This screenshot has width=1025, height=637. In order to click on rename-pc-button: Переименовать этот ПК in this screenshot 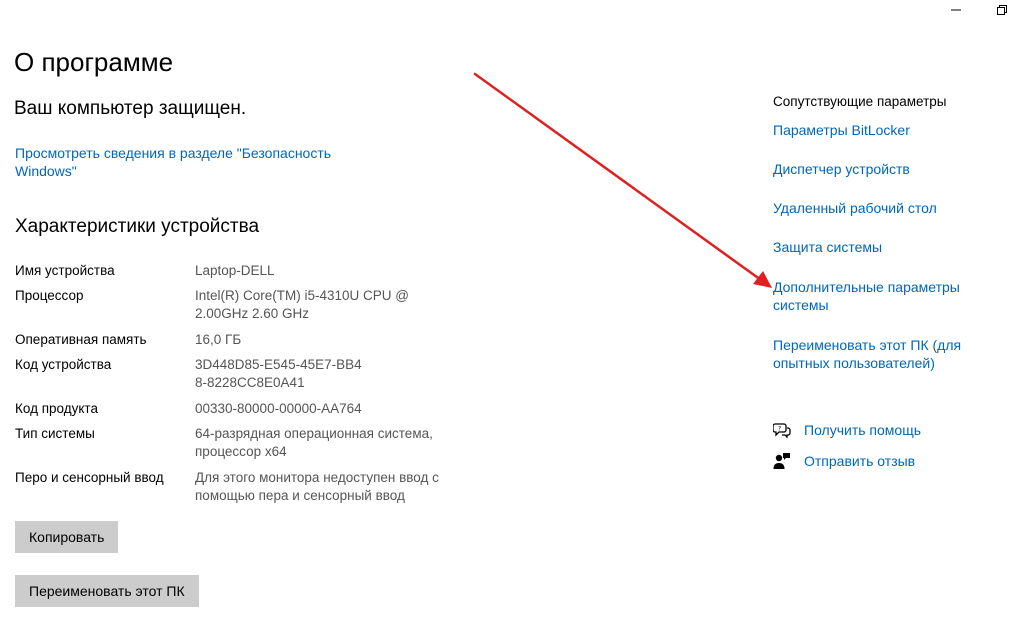, I will do `click(107, 591)`.